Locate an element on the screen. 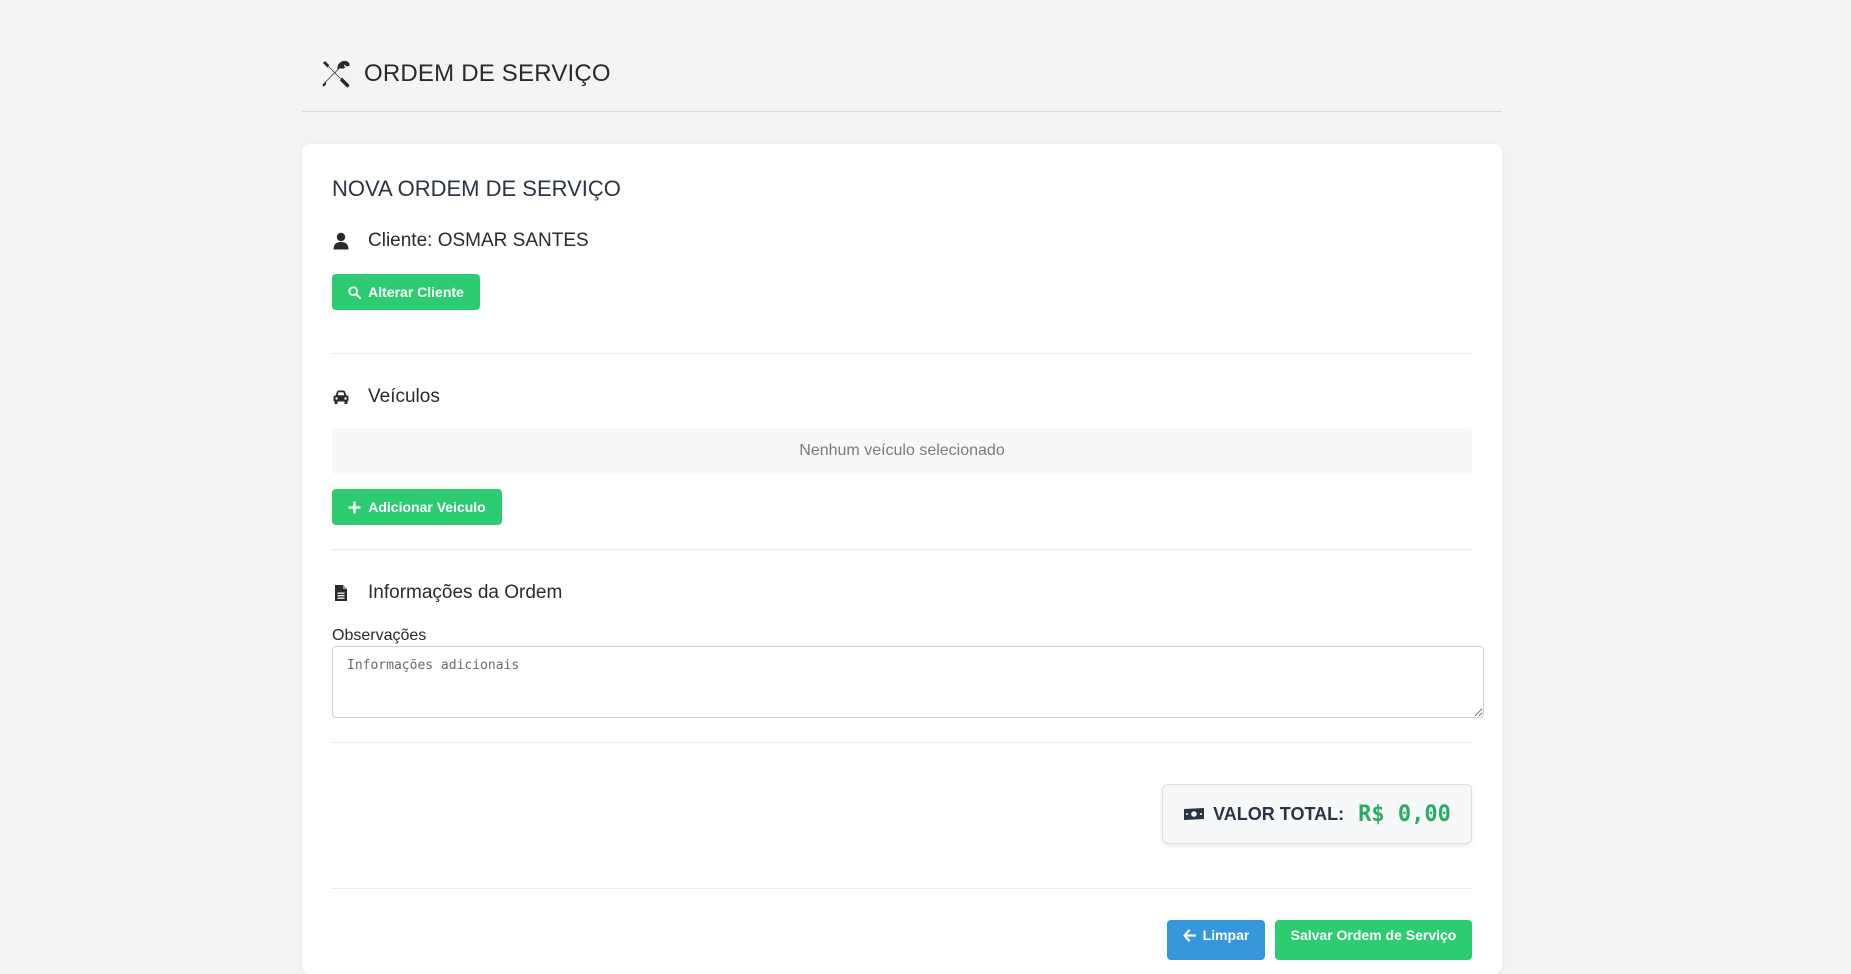  info-title: Informações da Ordem is located at coordinates (465, 592).